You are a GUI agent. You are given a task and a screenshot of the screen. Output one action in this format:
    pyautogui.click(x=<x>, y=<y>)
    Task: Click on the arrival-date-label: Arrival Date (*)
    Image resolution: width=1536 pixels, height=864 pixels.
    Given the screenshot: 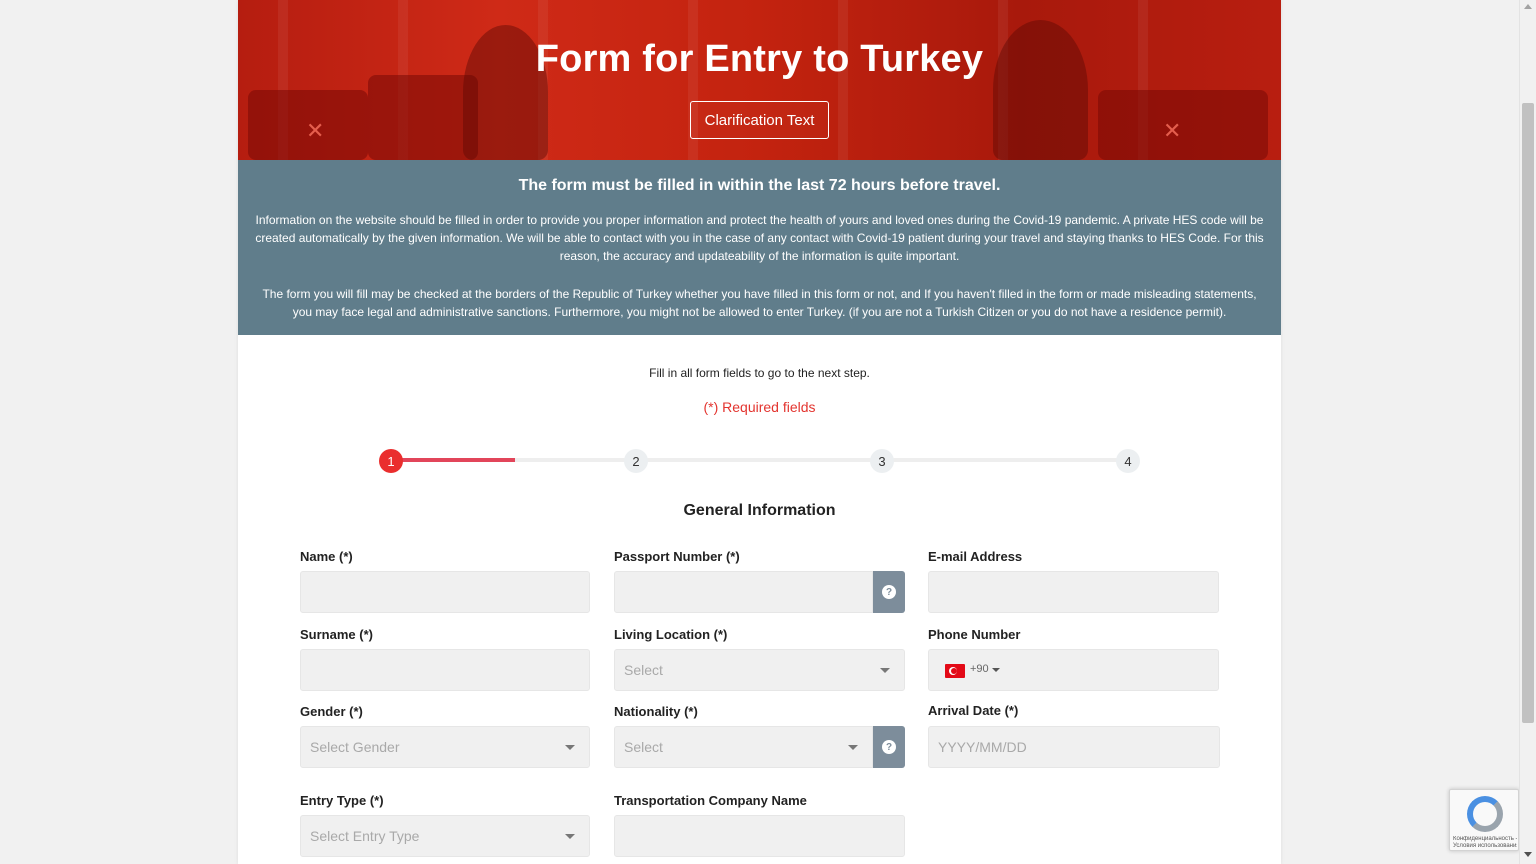 What is the action you would take?
    pyautogui.click(x=973, y=710)
    